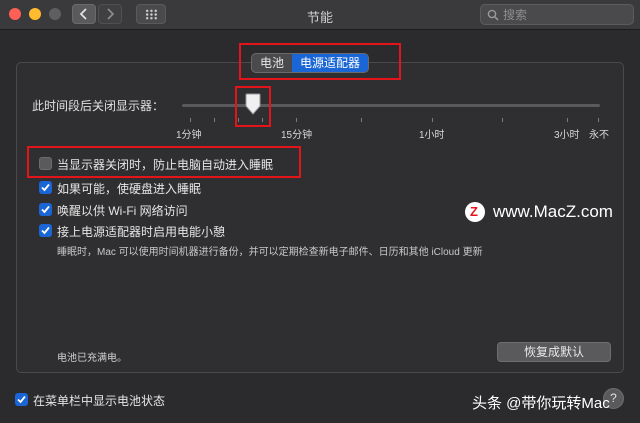  I want to click on tab-power-adapter: 电源适配器, so click(330, 63).